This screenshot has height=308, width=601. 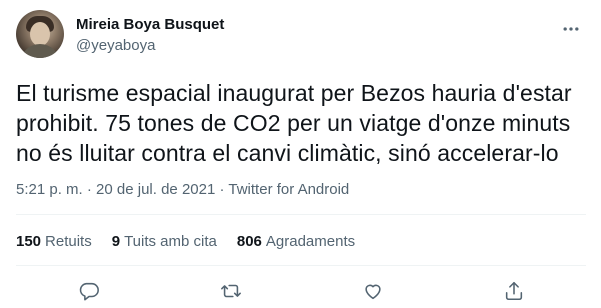 I want to click on author-info: Mireia Boya Busquet @yeyaboya, so click(x=150, y=36).